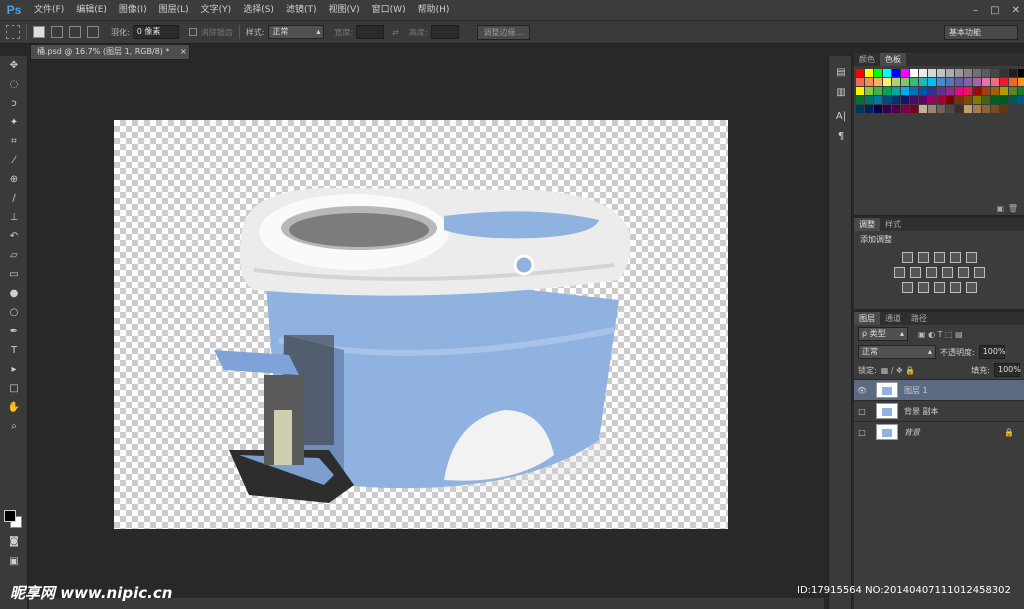  What do you see at coordinates (939, 410) in the screenshot?
I see `layer-row: □ 背景 副本` at bounding box center [939, 410].